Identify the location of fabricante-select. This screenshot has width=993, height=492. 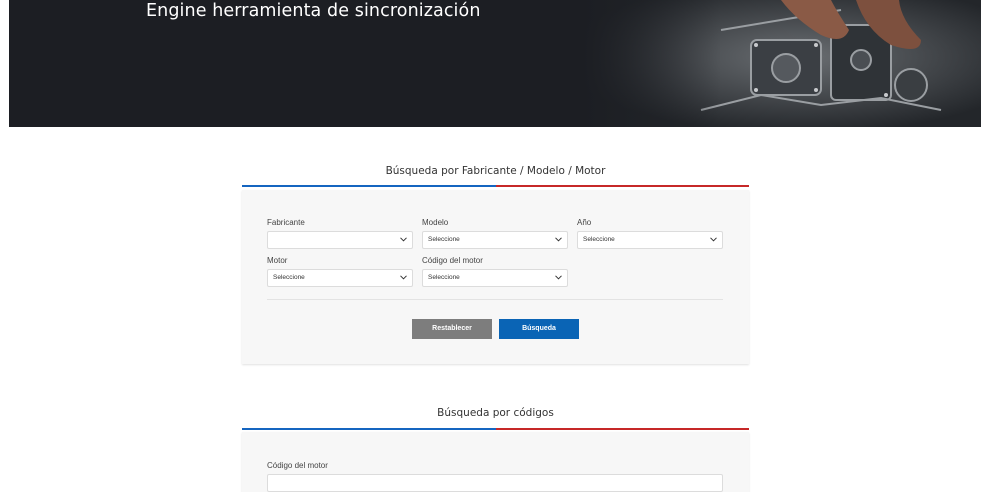
(340, 240).